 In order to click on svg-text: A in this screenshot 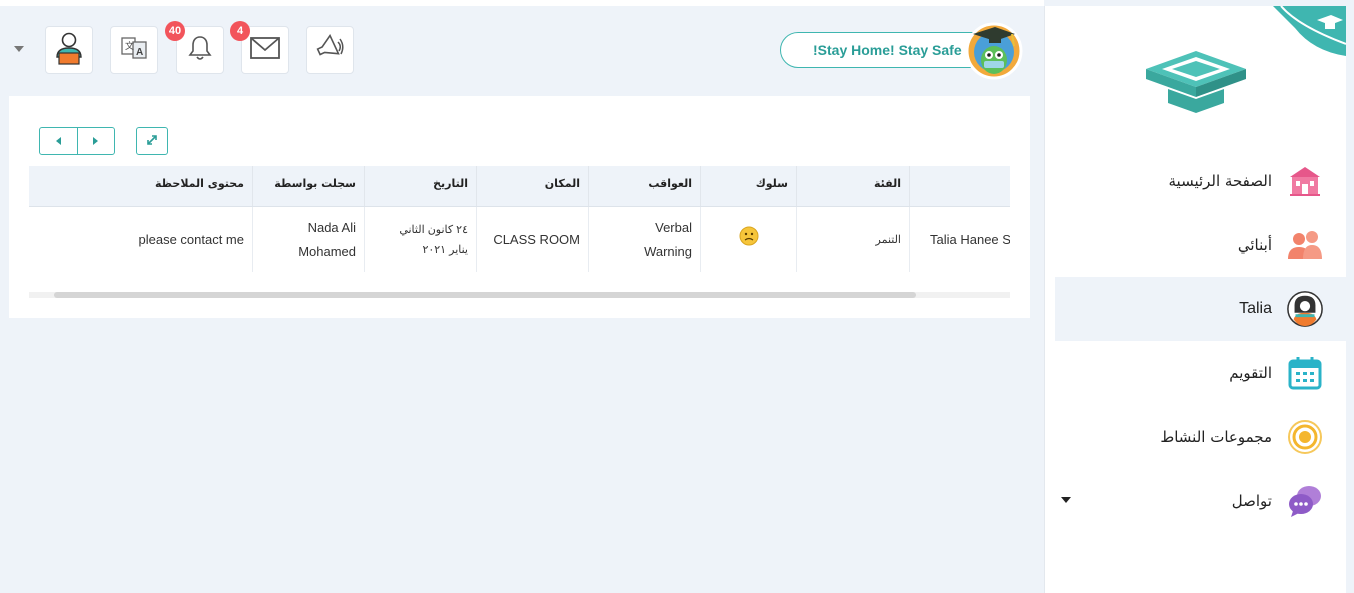, I will do `click(139, 52)`.